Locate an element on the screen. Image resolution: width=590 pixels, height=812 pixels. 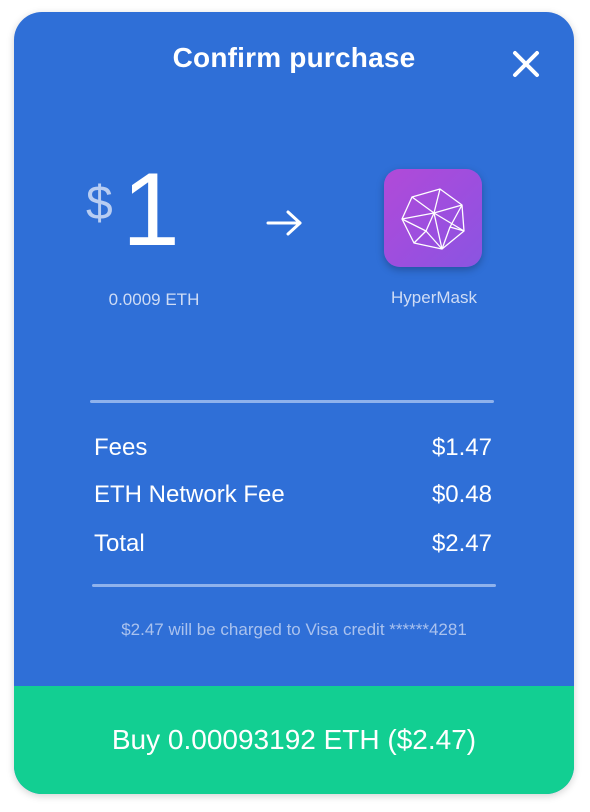
total-value: $2.47 is located at coordinates (461, 543).